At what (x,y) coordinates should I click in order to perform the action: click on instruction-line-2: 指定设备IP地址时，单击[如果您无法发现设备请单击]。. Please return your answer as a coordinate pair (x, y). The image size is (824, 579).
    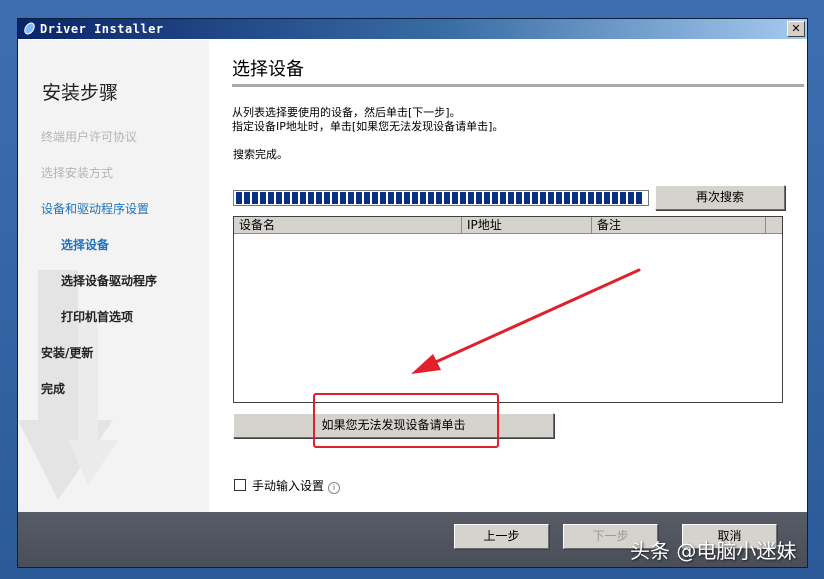
    Looking at the image, I should click on (368, 126).